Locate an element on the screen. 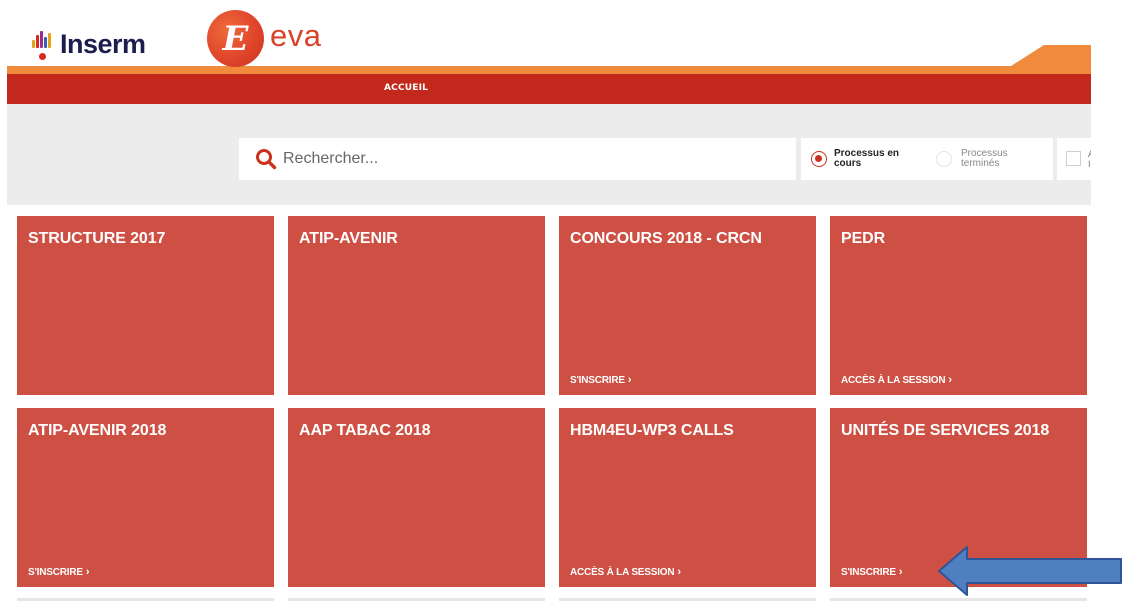 Image resolution: width=1128 pixels, height=601 pixels. eva-logo-mark: E is located at coordinates (235, 38).